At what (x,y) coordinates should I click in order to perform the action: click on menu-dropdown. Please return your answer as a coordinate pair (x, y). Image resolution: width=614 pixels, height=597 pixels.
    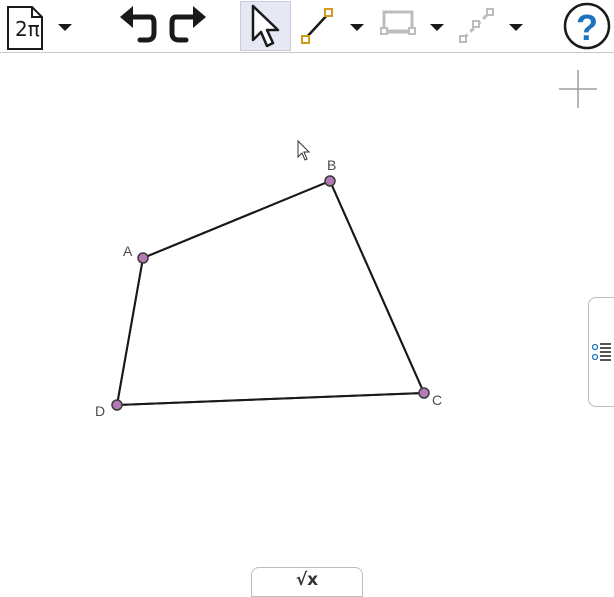
    Looking at the image, I should click on (66, 26).